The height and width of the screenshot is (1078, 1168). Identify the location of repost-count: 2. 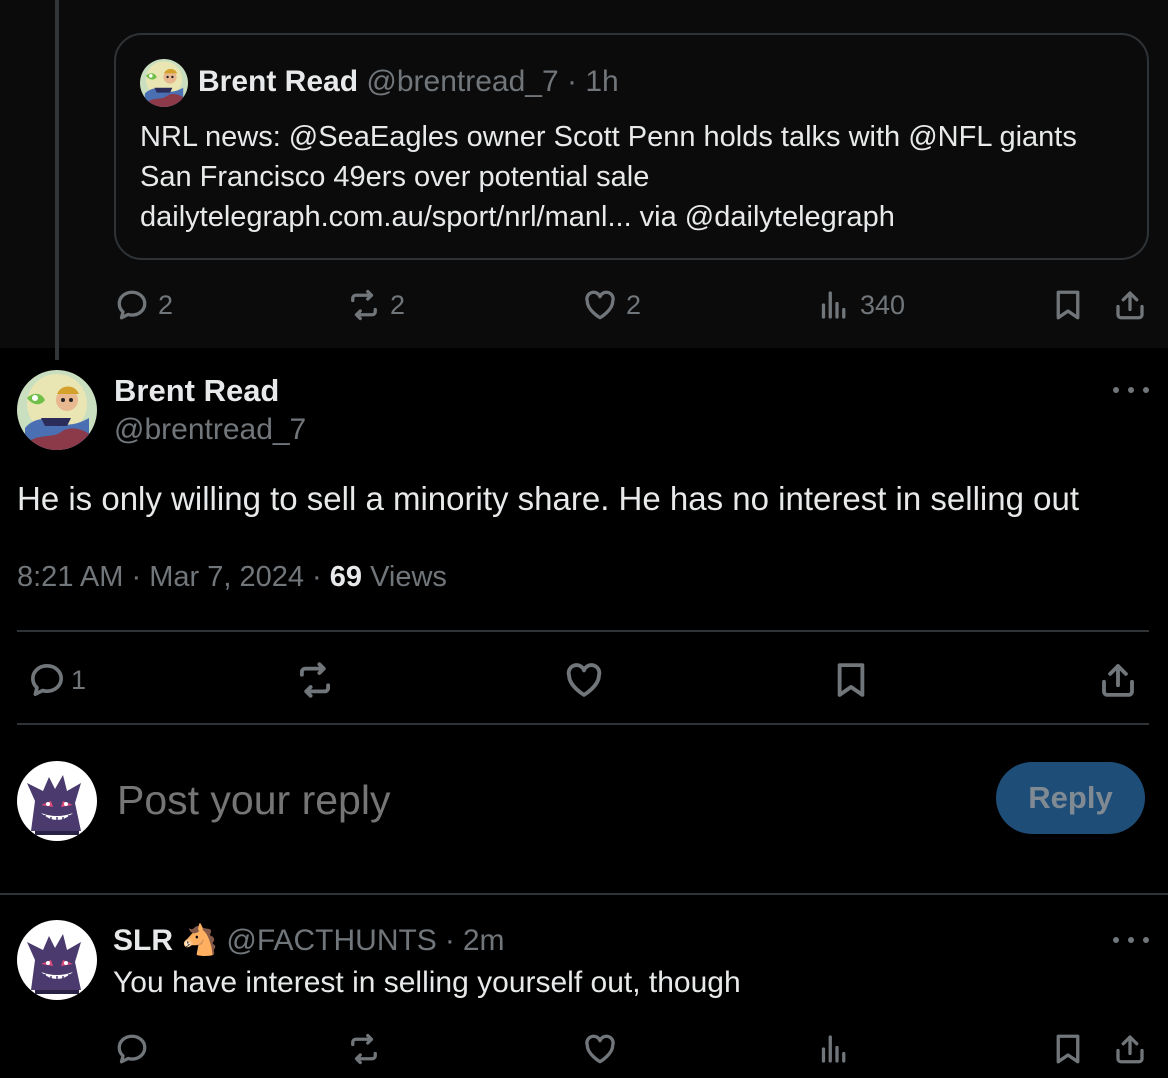
(398, 304).